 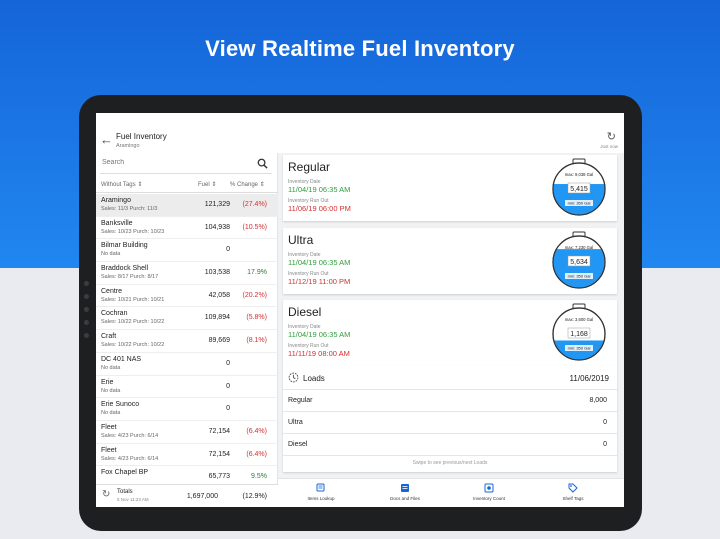 I want to click on station-name: Banksville, so click(x=117, y=223).